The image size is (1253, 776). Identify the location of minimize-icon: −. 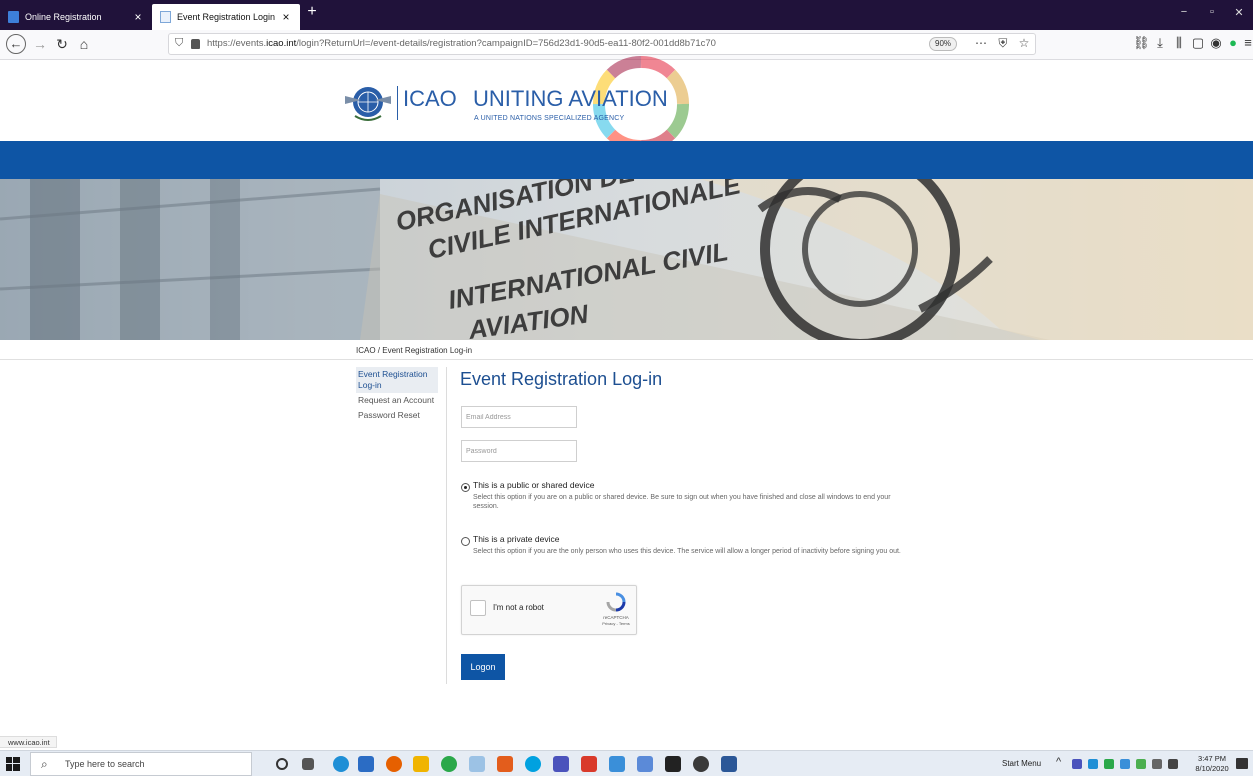
(1184, 12).